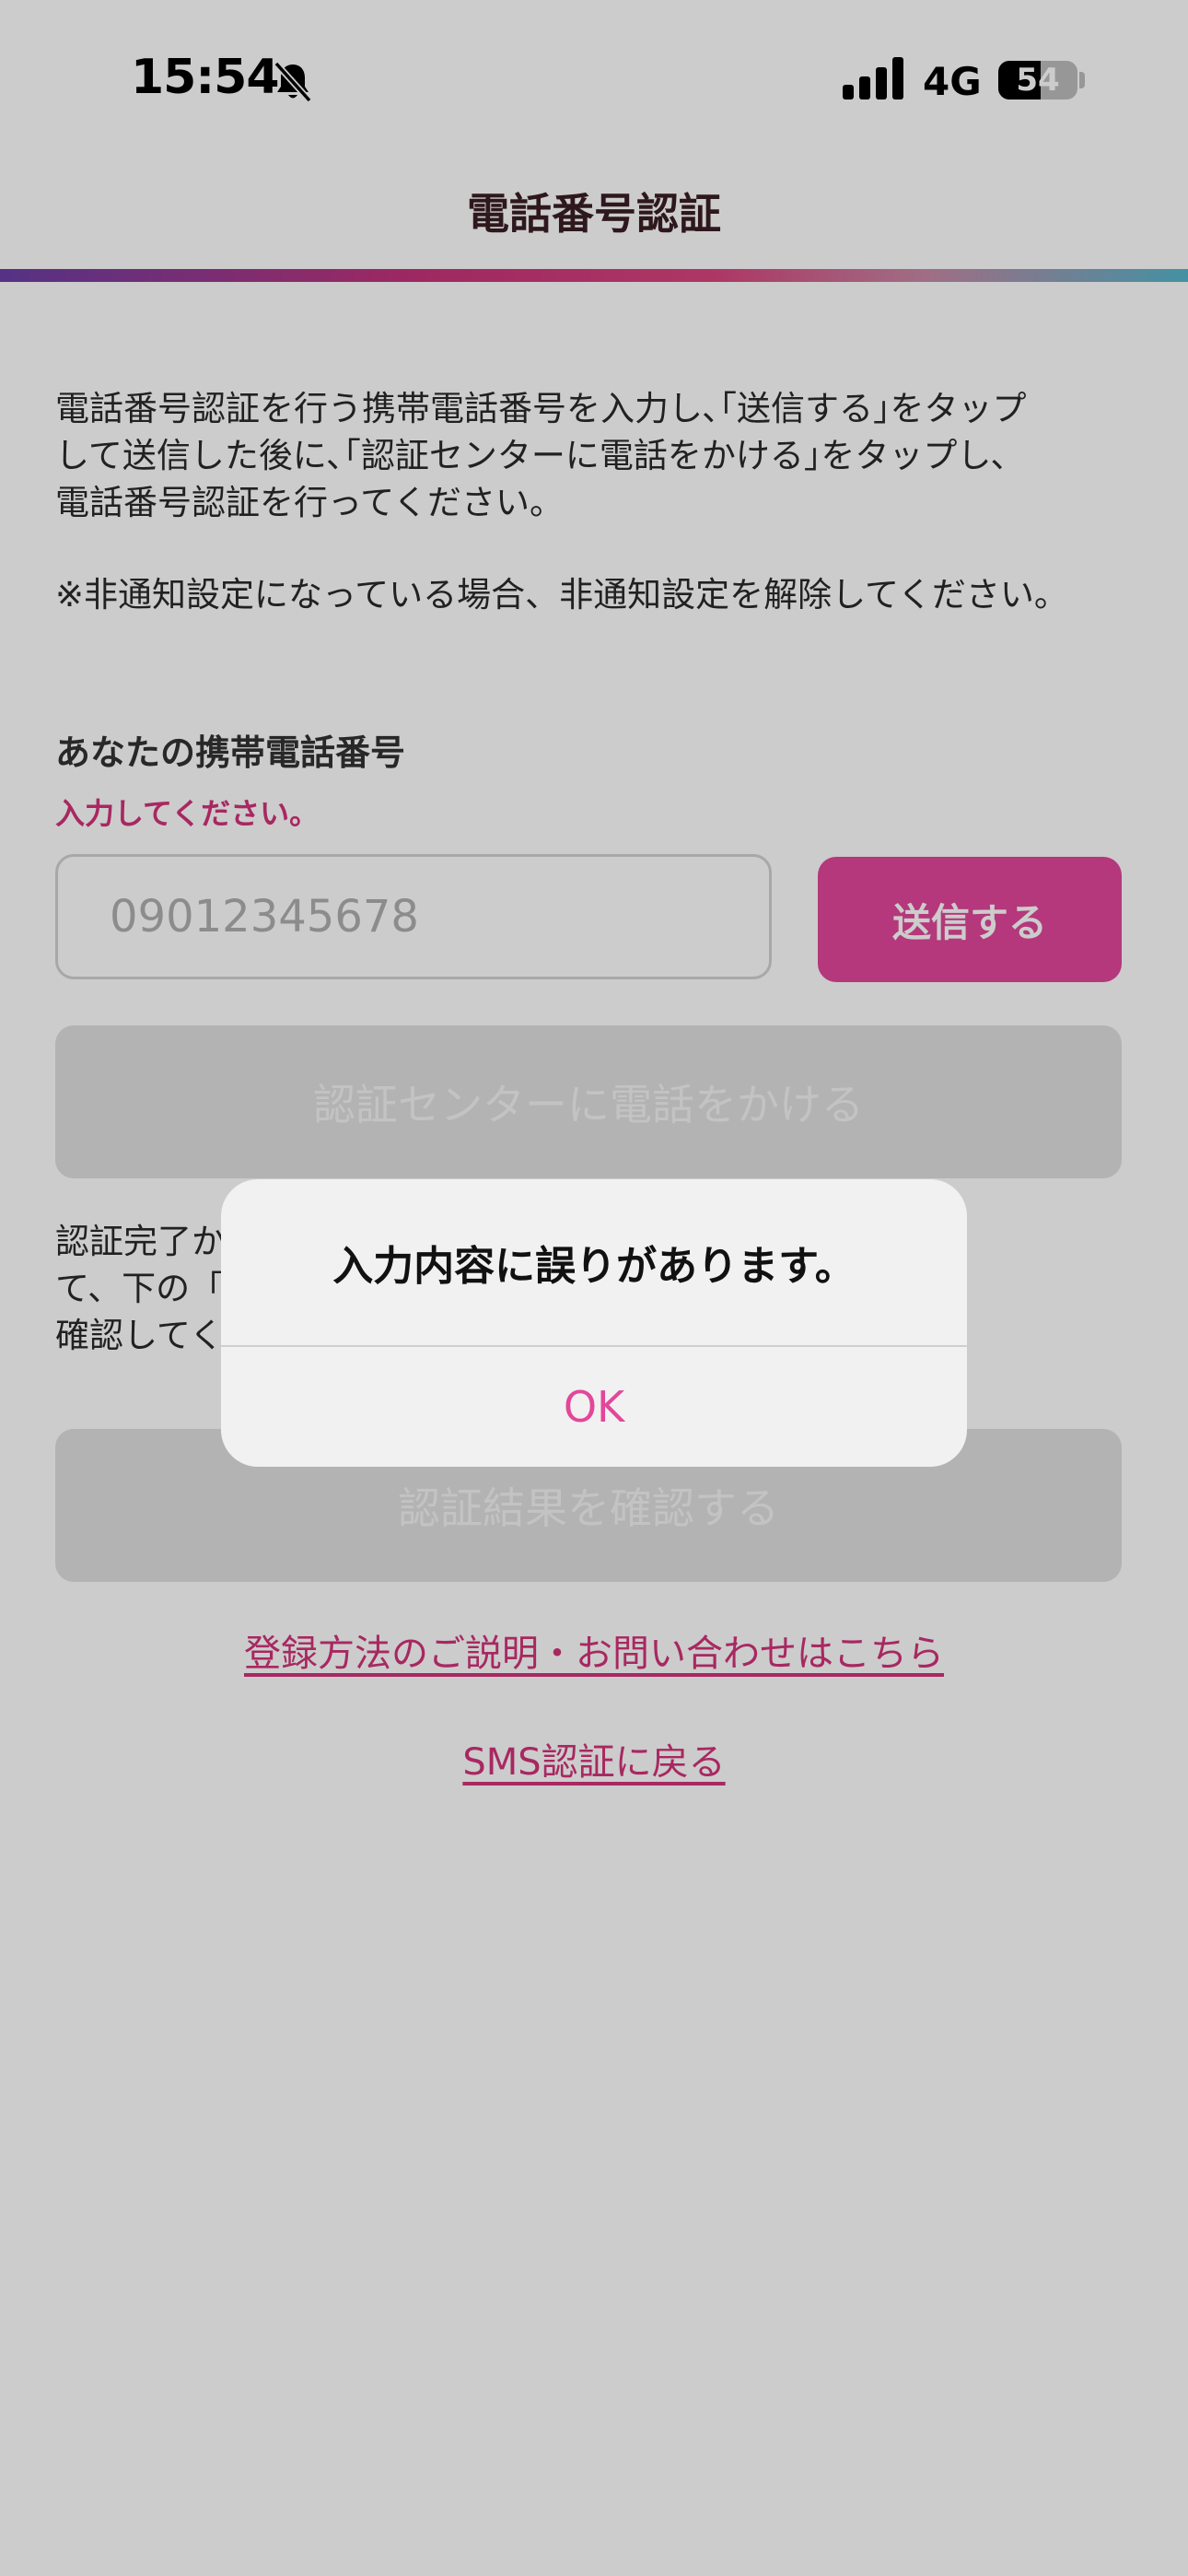 The height and width of the screenshot is (2576, 1188). I want to click on alert-message: 入力内容に誤りがあります。, so click(594, 1266).